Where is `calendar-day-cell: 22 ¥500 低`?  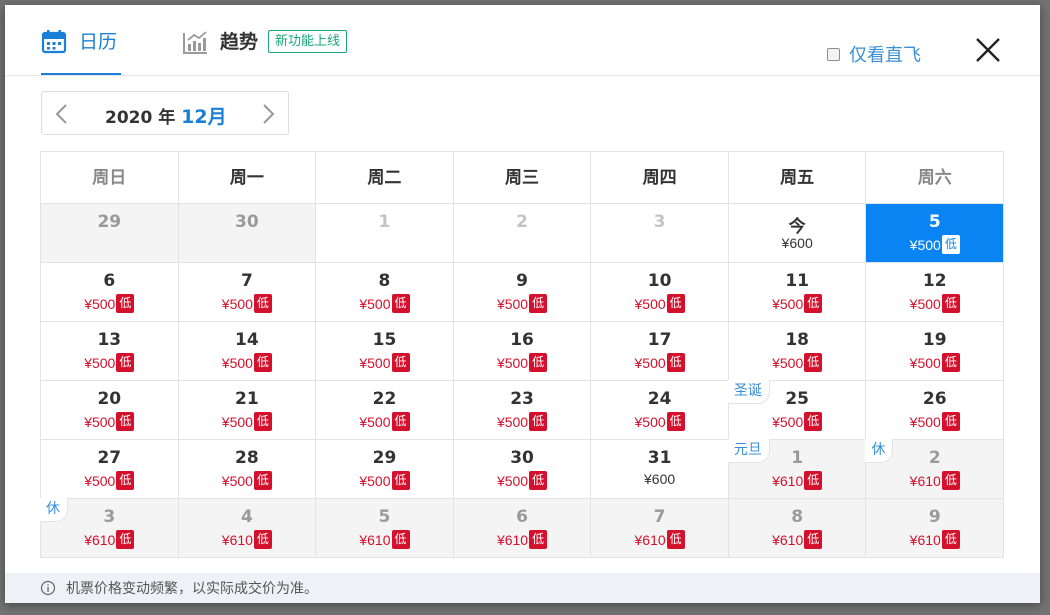 calendar-day-cell: 22 ¥500 低 is located at coordinates (385, 410).